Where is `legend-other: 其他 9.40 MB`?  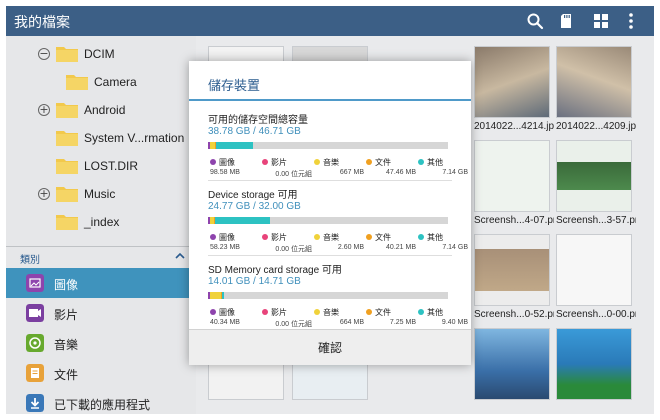
legend-other: 其他 9.40 MB is located at coordinates (443, 319).